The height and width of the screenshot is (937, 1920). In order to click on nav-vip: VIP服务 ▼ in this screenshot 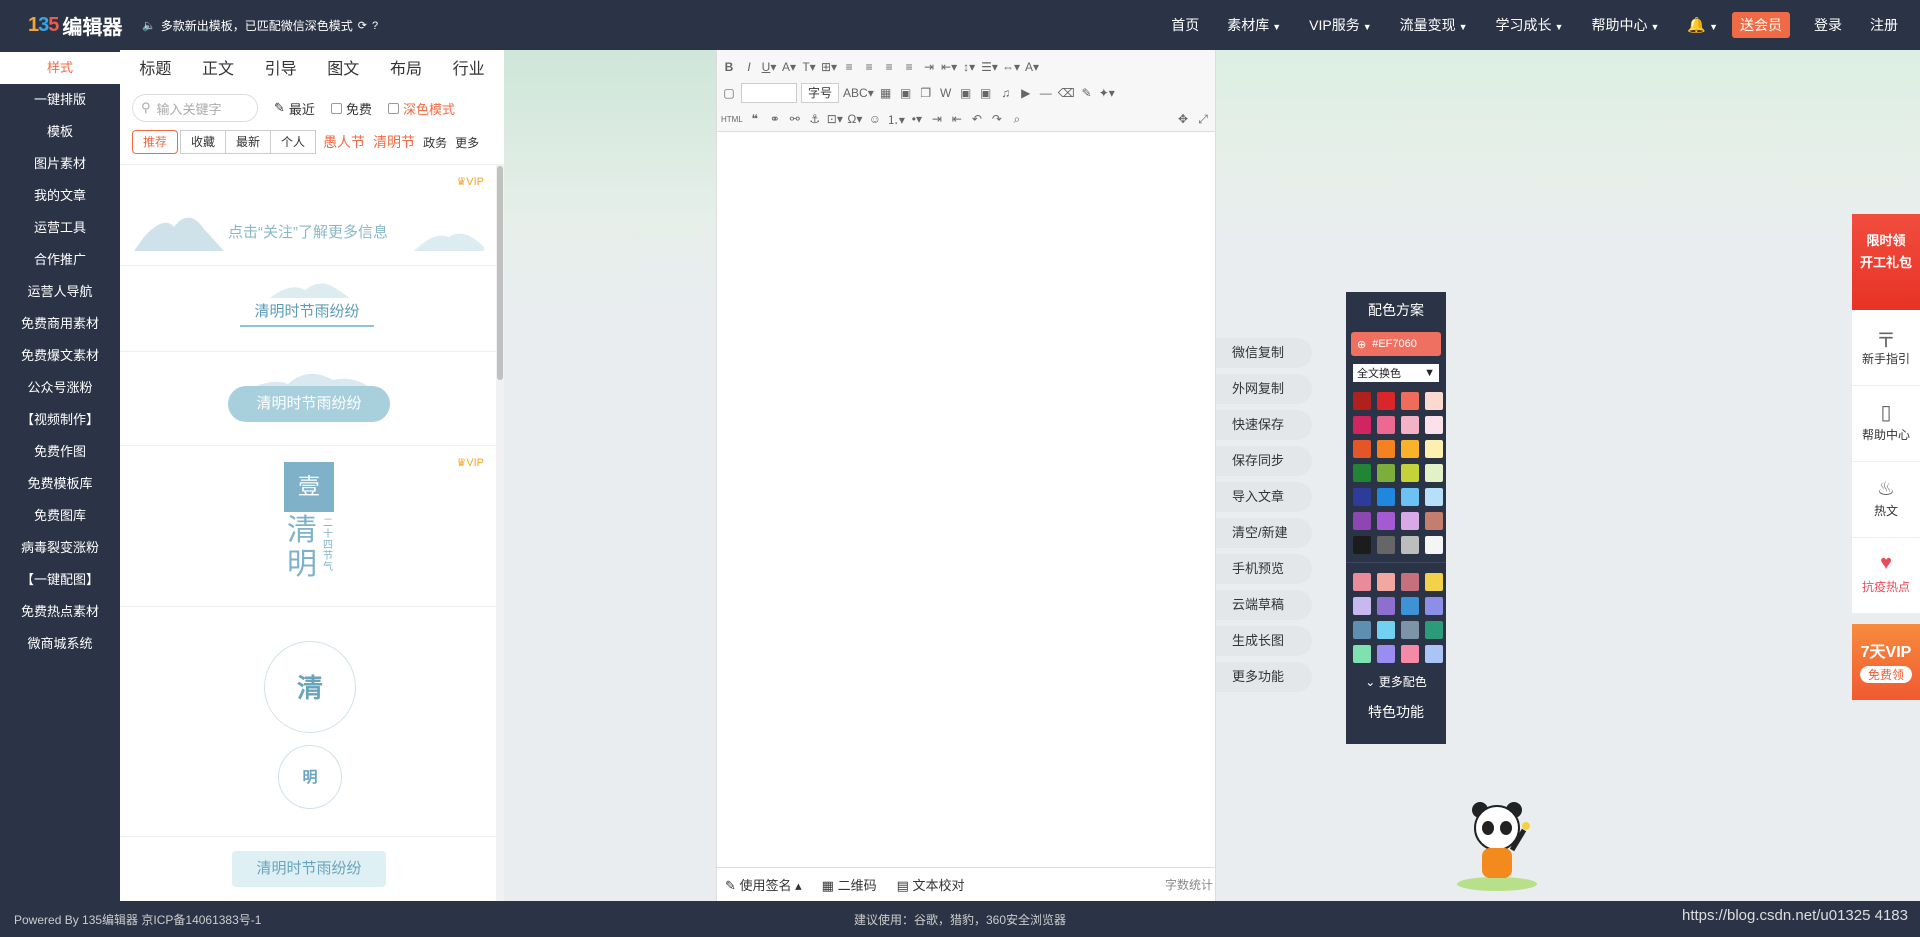, I will do `click(1340, 25)`.